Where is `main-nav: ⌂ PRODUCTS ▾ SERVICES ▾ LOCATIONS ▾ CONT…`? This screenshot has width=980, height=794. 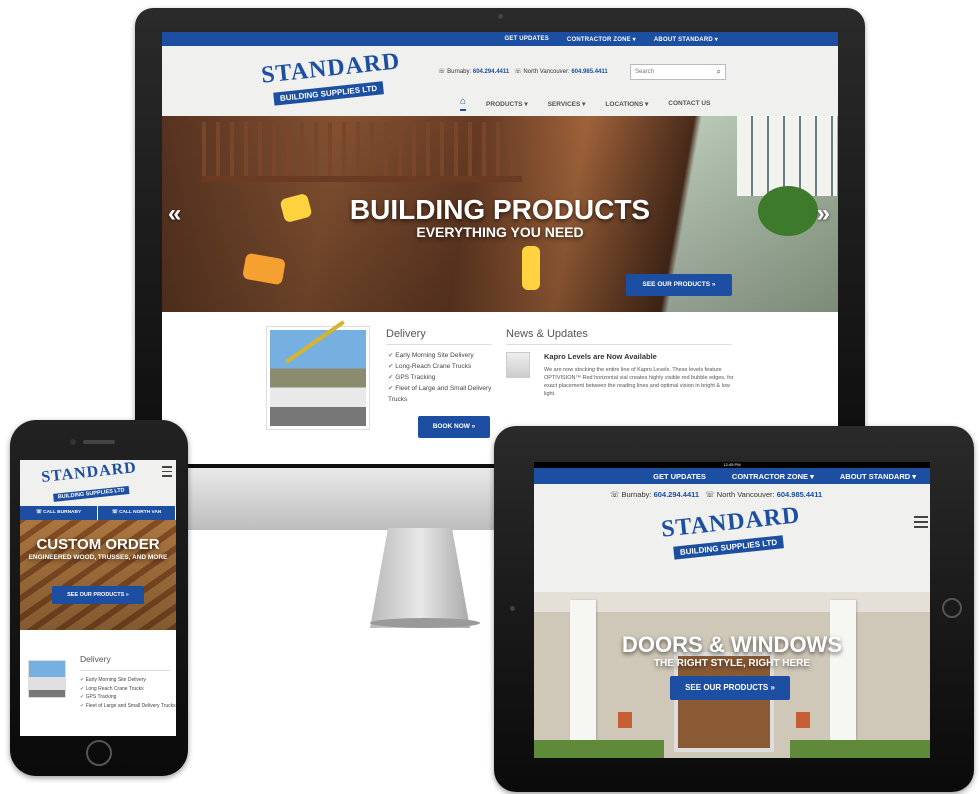 main-nav: ⌂ PRODUCTS ▾ SERVICES ▾ LOCATIONS ▾ CONT… is located at coordinates (585, 103).